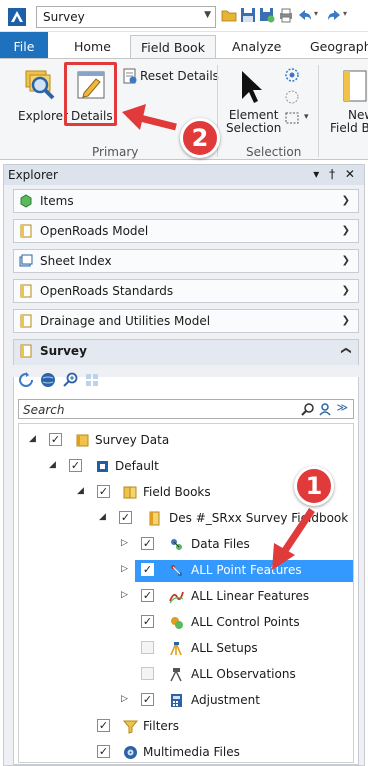  Describe the element at coordinates (349, 128) in the screenshot. I see `new-field-book-line2: Field B` at that location.